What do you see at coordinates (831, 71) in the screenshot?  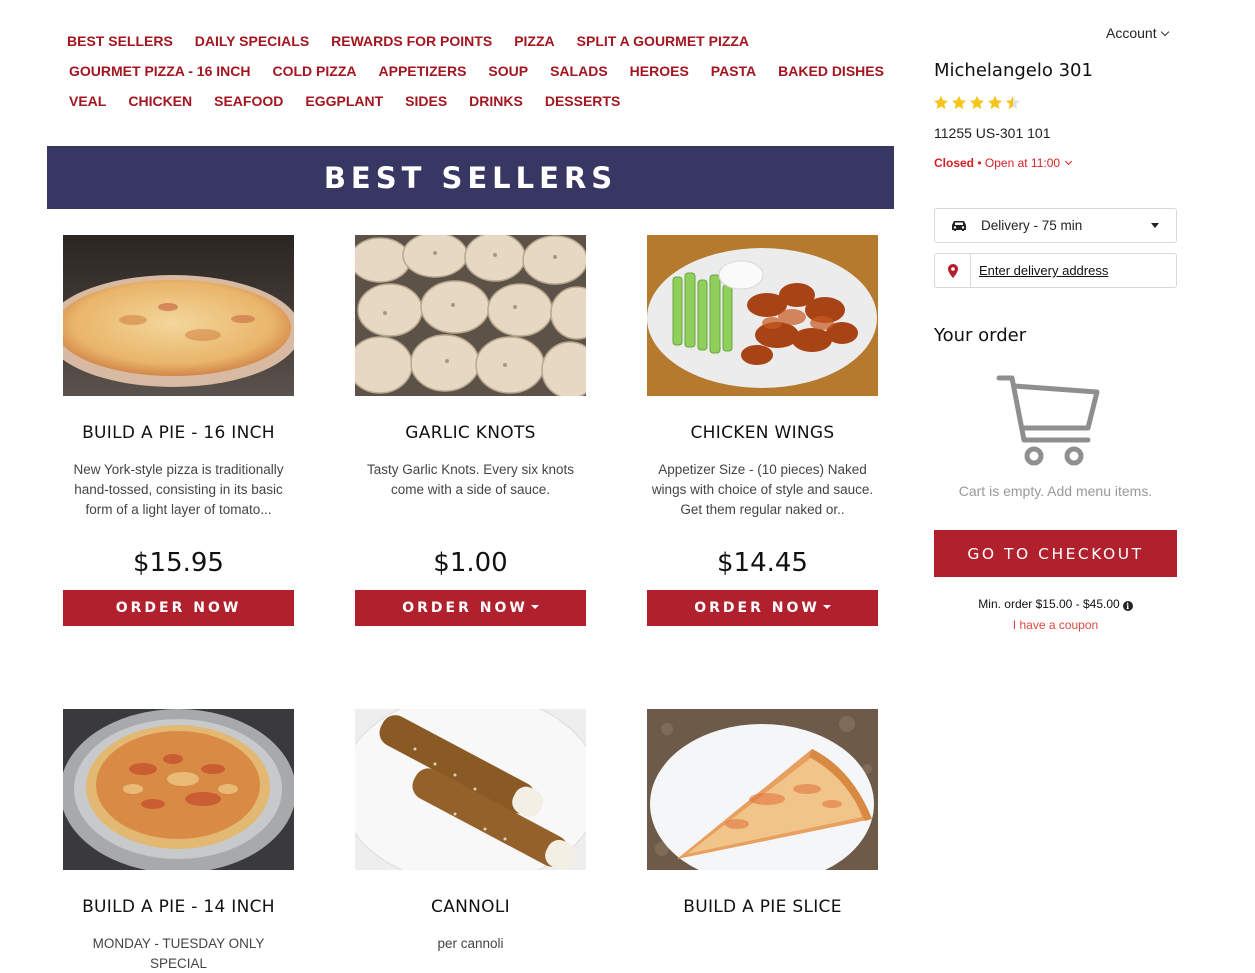 I see `category-baked-dishes: BAKED DISHES` at bounding box center [831, 71].